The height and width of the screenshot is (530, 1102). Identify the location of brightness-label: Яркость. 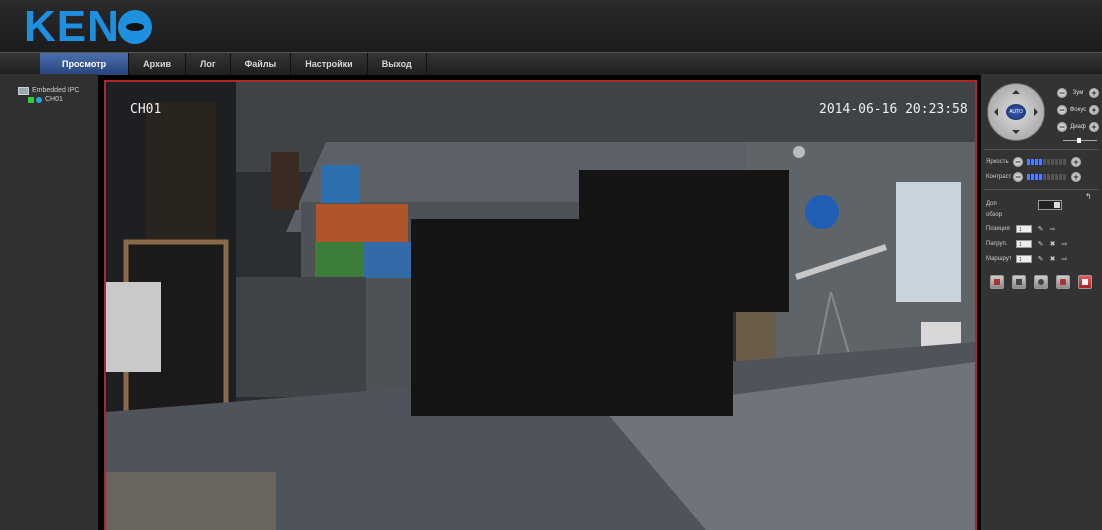
(997, 162).